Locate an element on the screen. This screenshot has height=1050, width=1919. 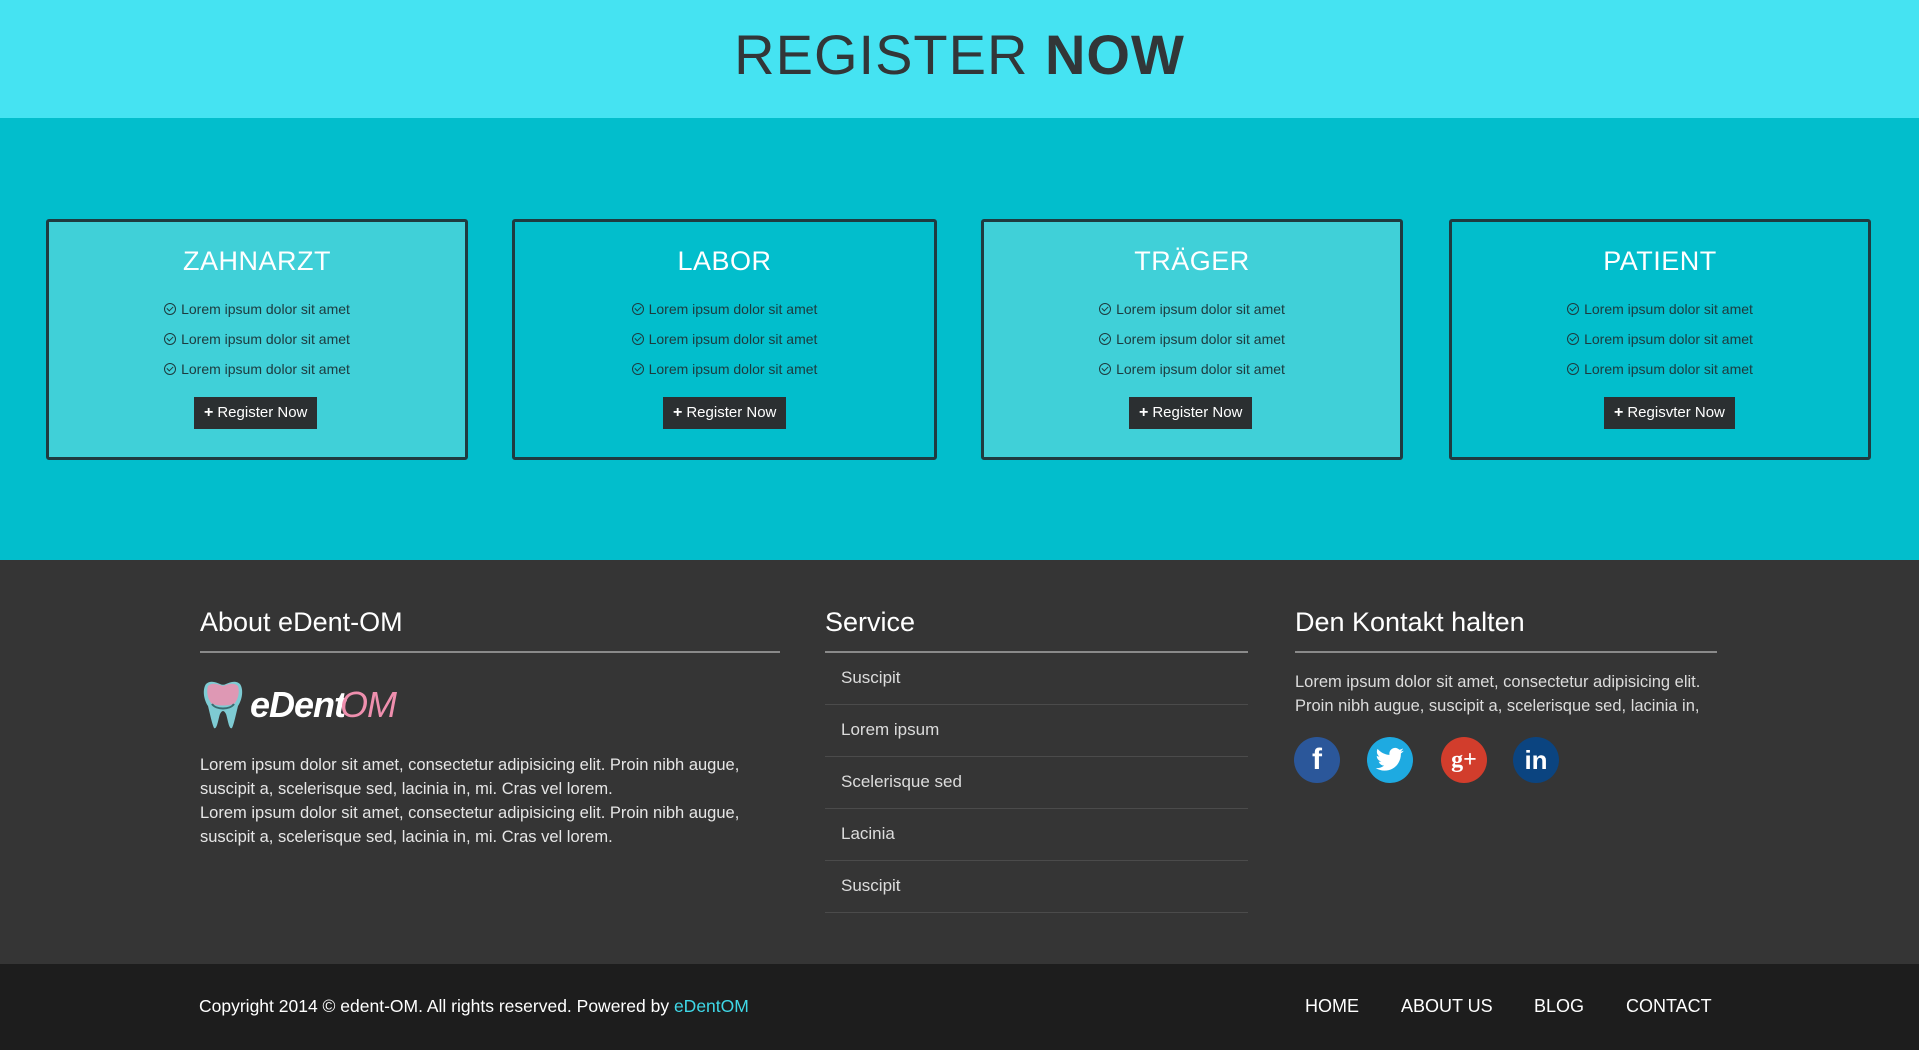
google-plus-icon: g+ is located at coordinates (1464, 760).